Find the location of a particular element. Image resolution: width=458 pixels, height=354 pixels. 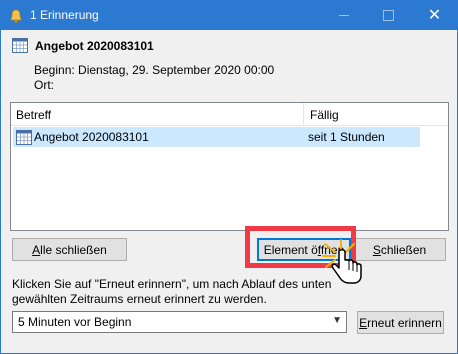

minimize-button is located at coordinates (343, 15).